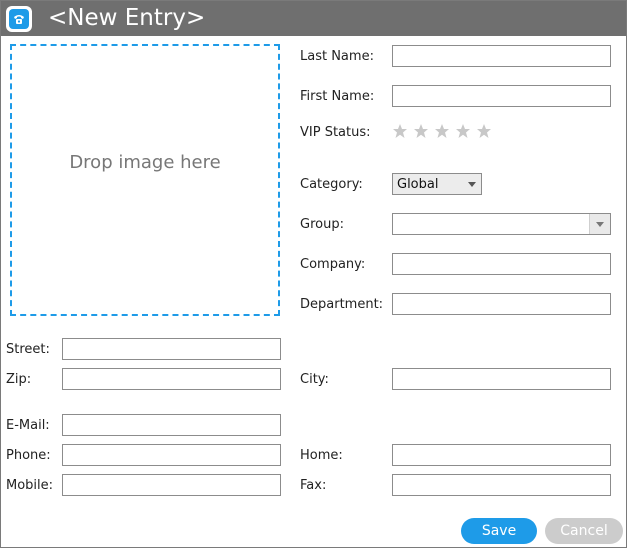  What do you see at coordinates (313, 485) in the screenshot?
I see `fax-label: Fax:` at bounding box center [313, 485].